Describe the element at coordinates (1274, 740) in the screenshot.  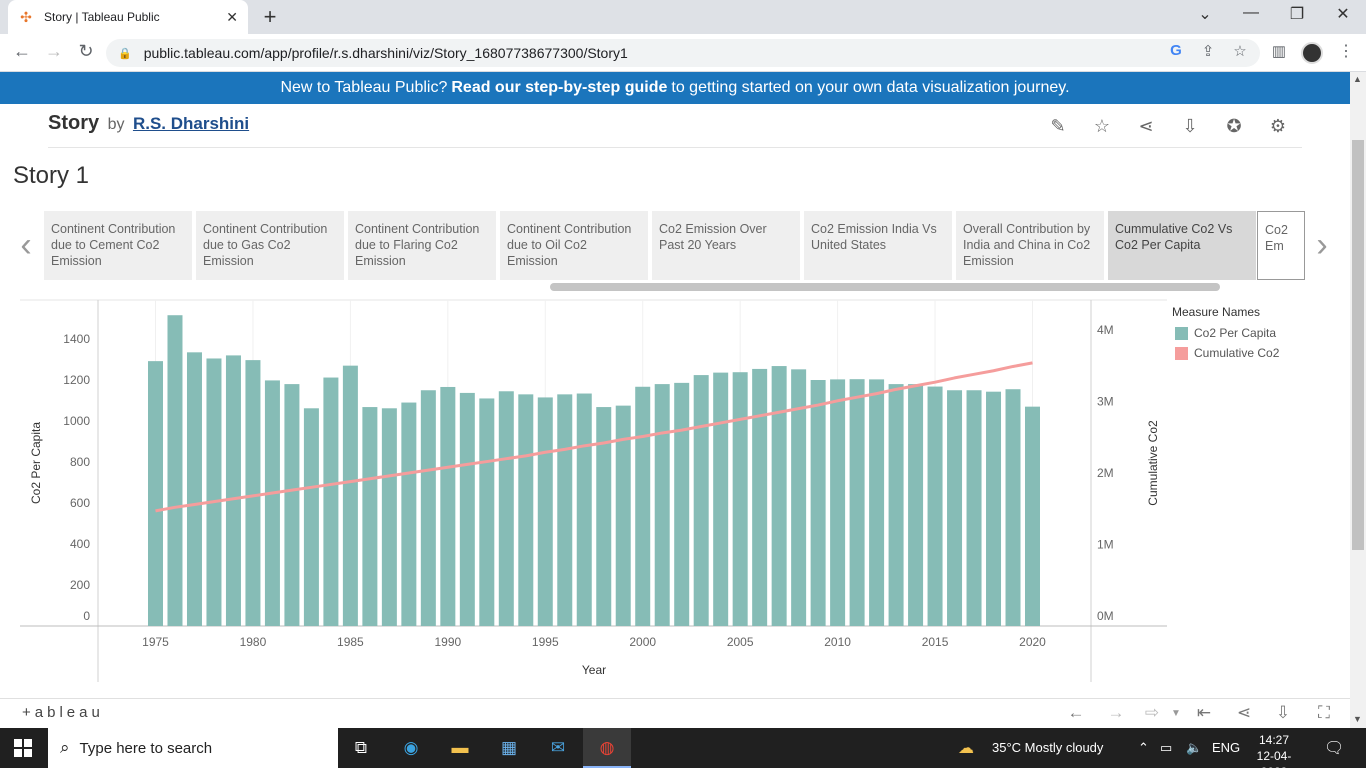
I see `clock-time: 14:27` at that location.